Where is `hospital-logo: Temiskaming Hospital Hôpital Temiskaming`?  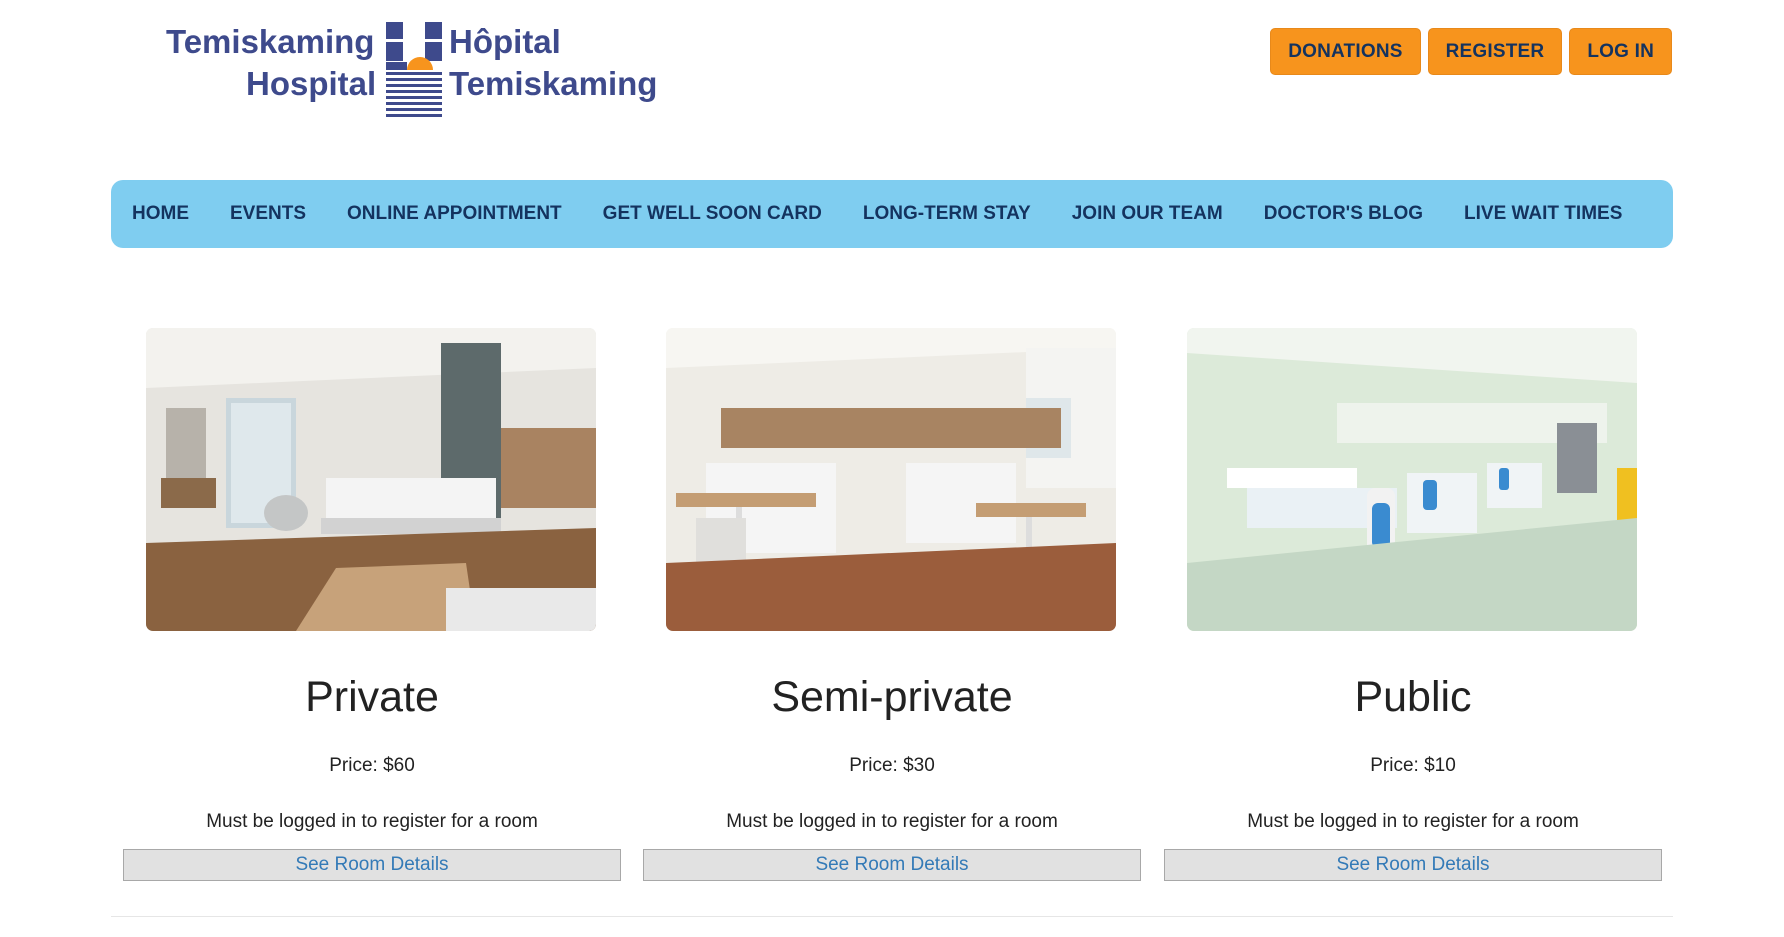
hospital-logo: Temiskaming Hospital Hôpital Temiskaming is located at coordinates (415, 70).